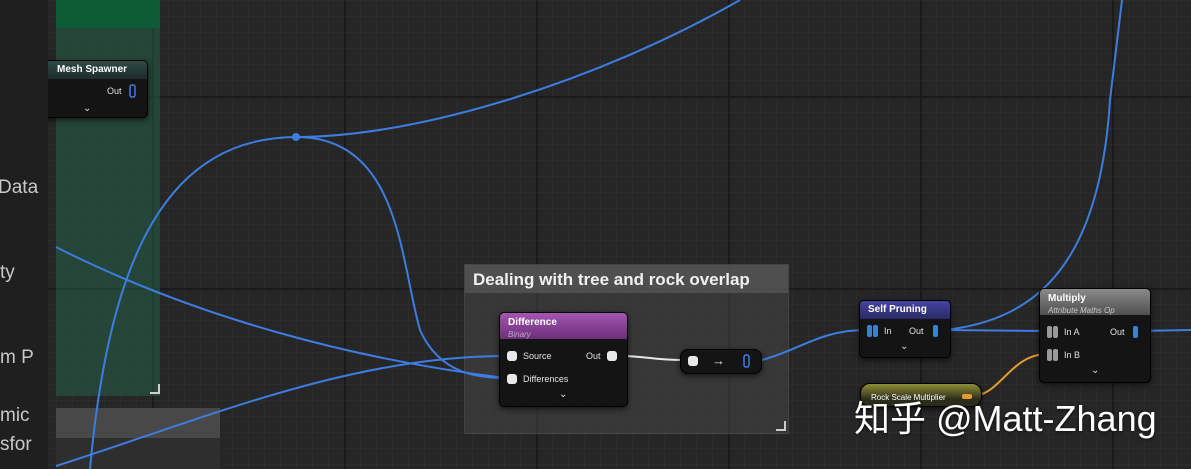  What do you see at coordinates (905, 329) in the screenshot?
I see `self-pruning-node: Self Pruning In Out ⌄` at bounding box center [905, 329].